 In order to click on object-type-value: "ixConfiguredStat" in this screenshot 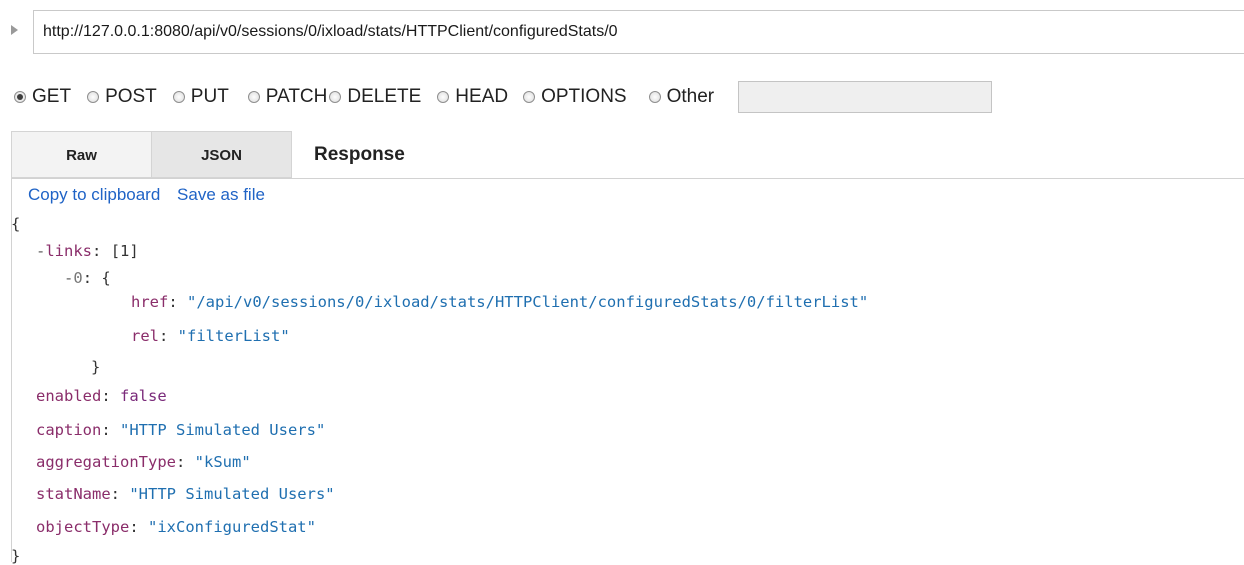, I will do `click(232, 527)`.